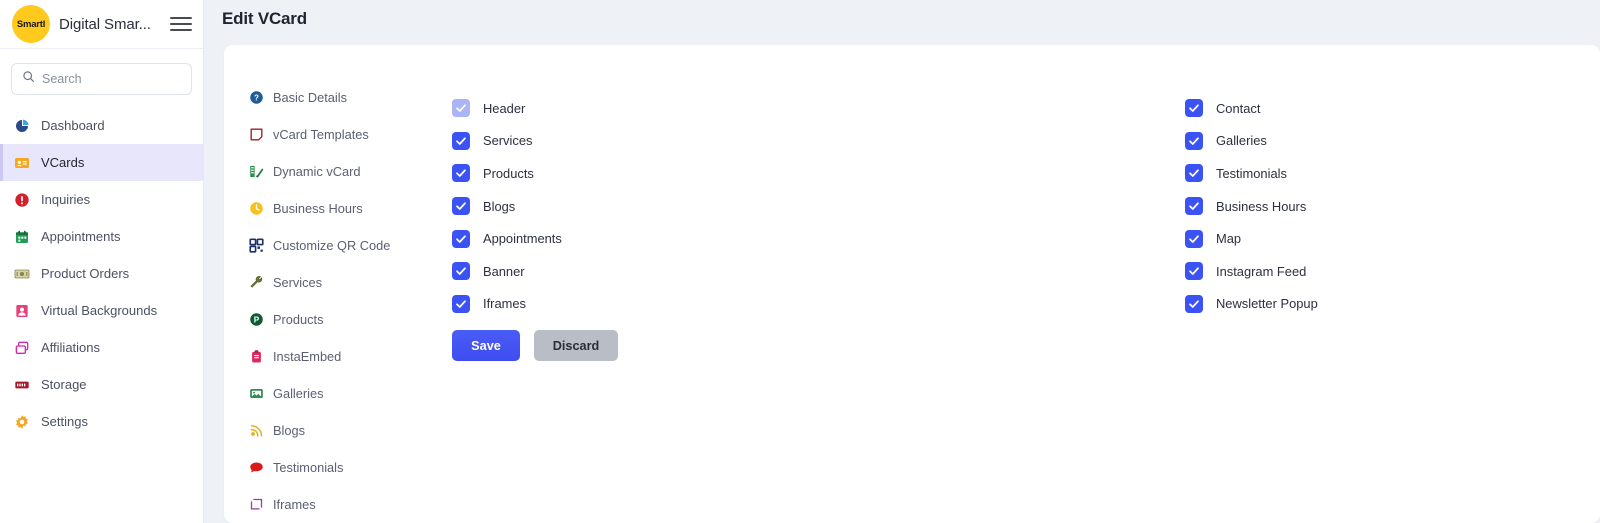 The height and width of the screenshot is (523, 1600). Describe the element at coordinates (1251, 271) in the screenshot. I see `checkbox-row-instagram-feed: Instagram Feed` at that location.